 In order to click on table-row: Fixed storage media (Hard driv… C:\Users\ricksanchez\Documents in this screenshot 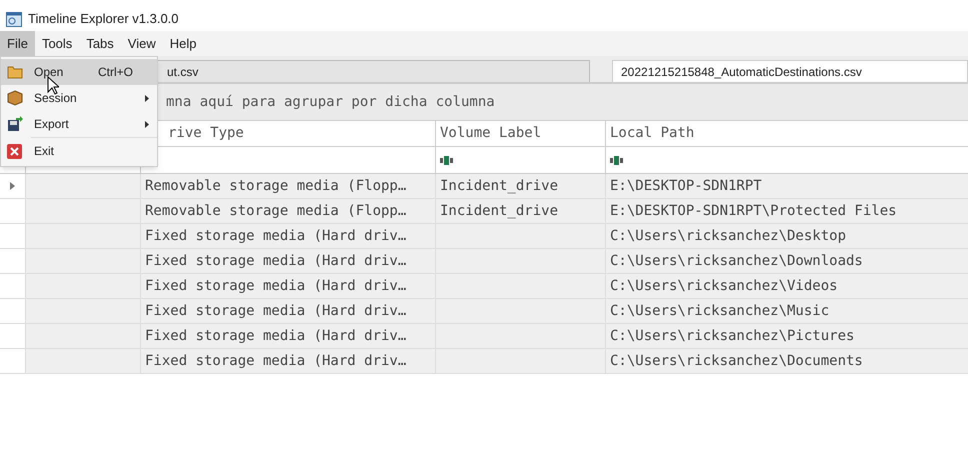, I will do `click(484, 361)`.